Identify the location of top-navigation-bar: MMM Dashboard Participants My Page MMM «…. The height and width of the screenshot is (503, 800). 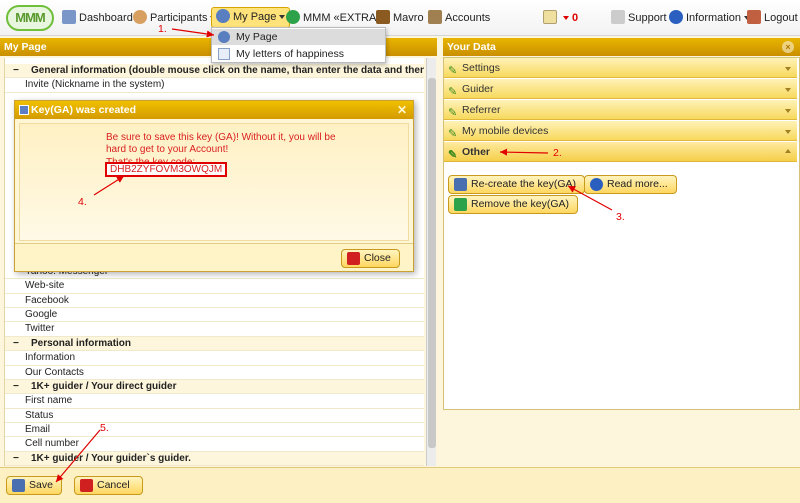
(400, 18).